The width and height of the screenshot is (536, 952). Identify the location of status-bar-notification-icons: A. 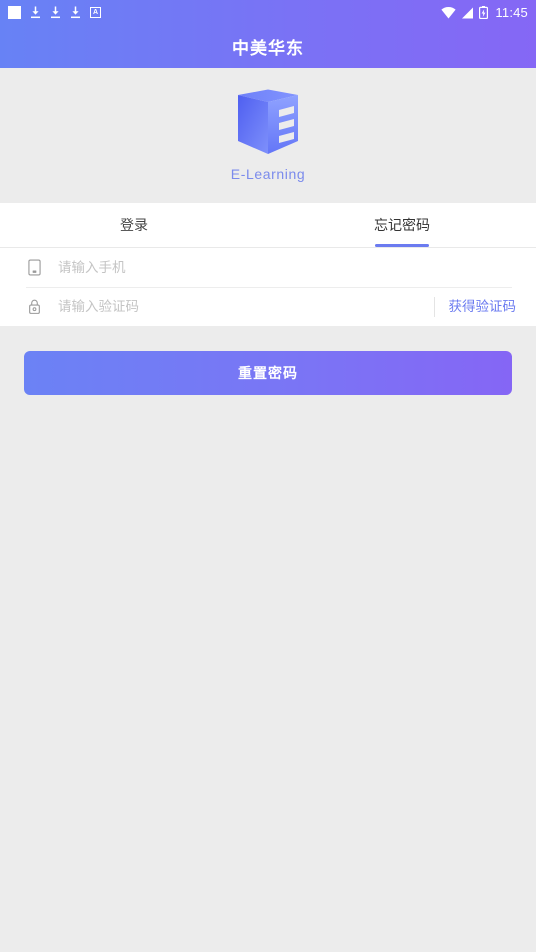
(54, 12).